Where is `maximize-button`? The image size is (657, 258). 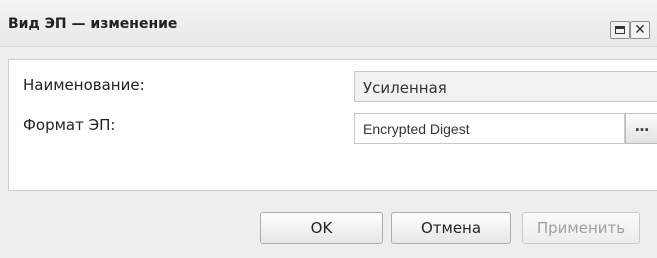
maximize-button is located at coordinates (620, 30).